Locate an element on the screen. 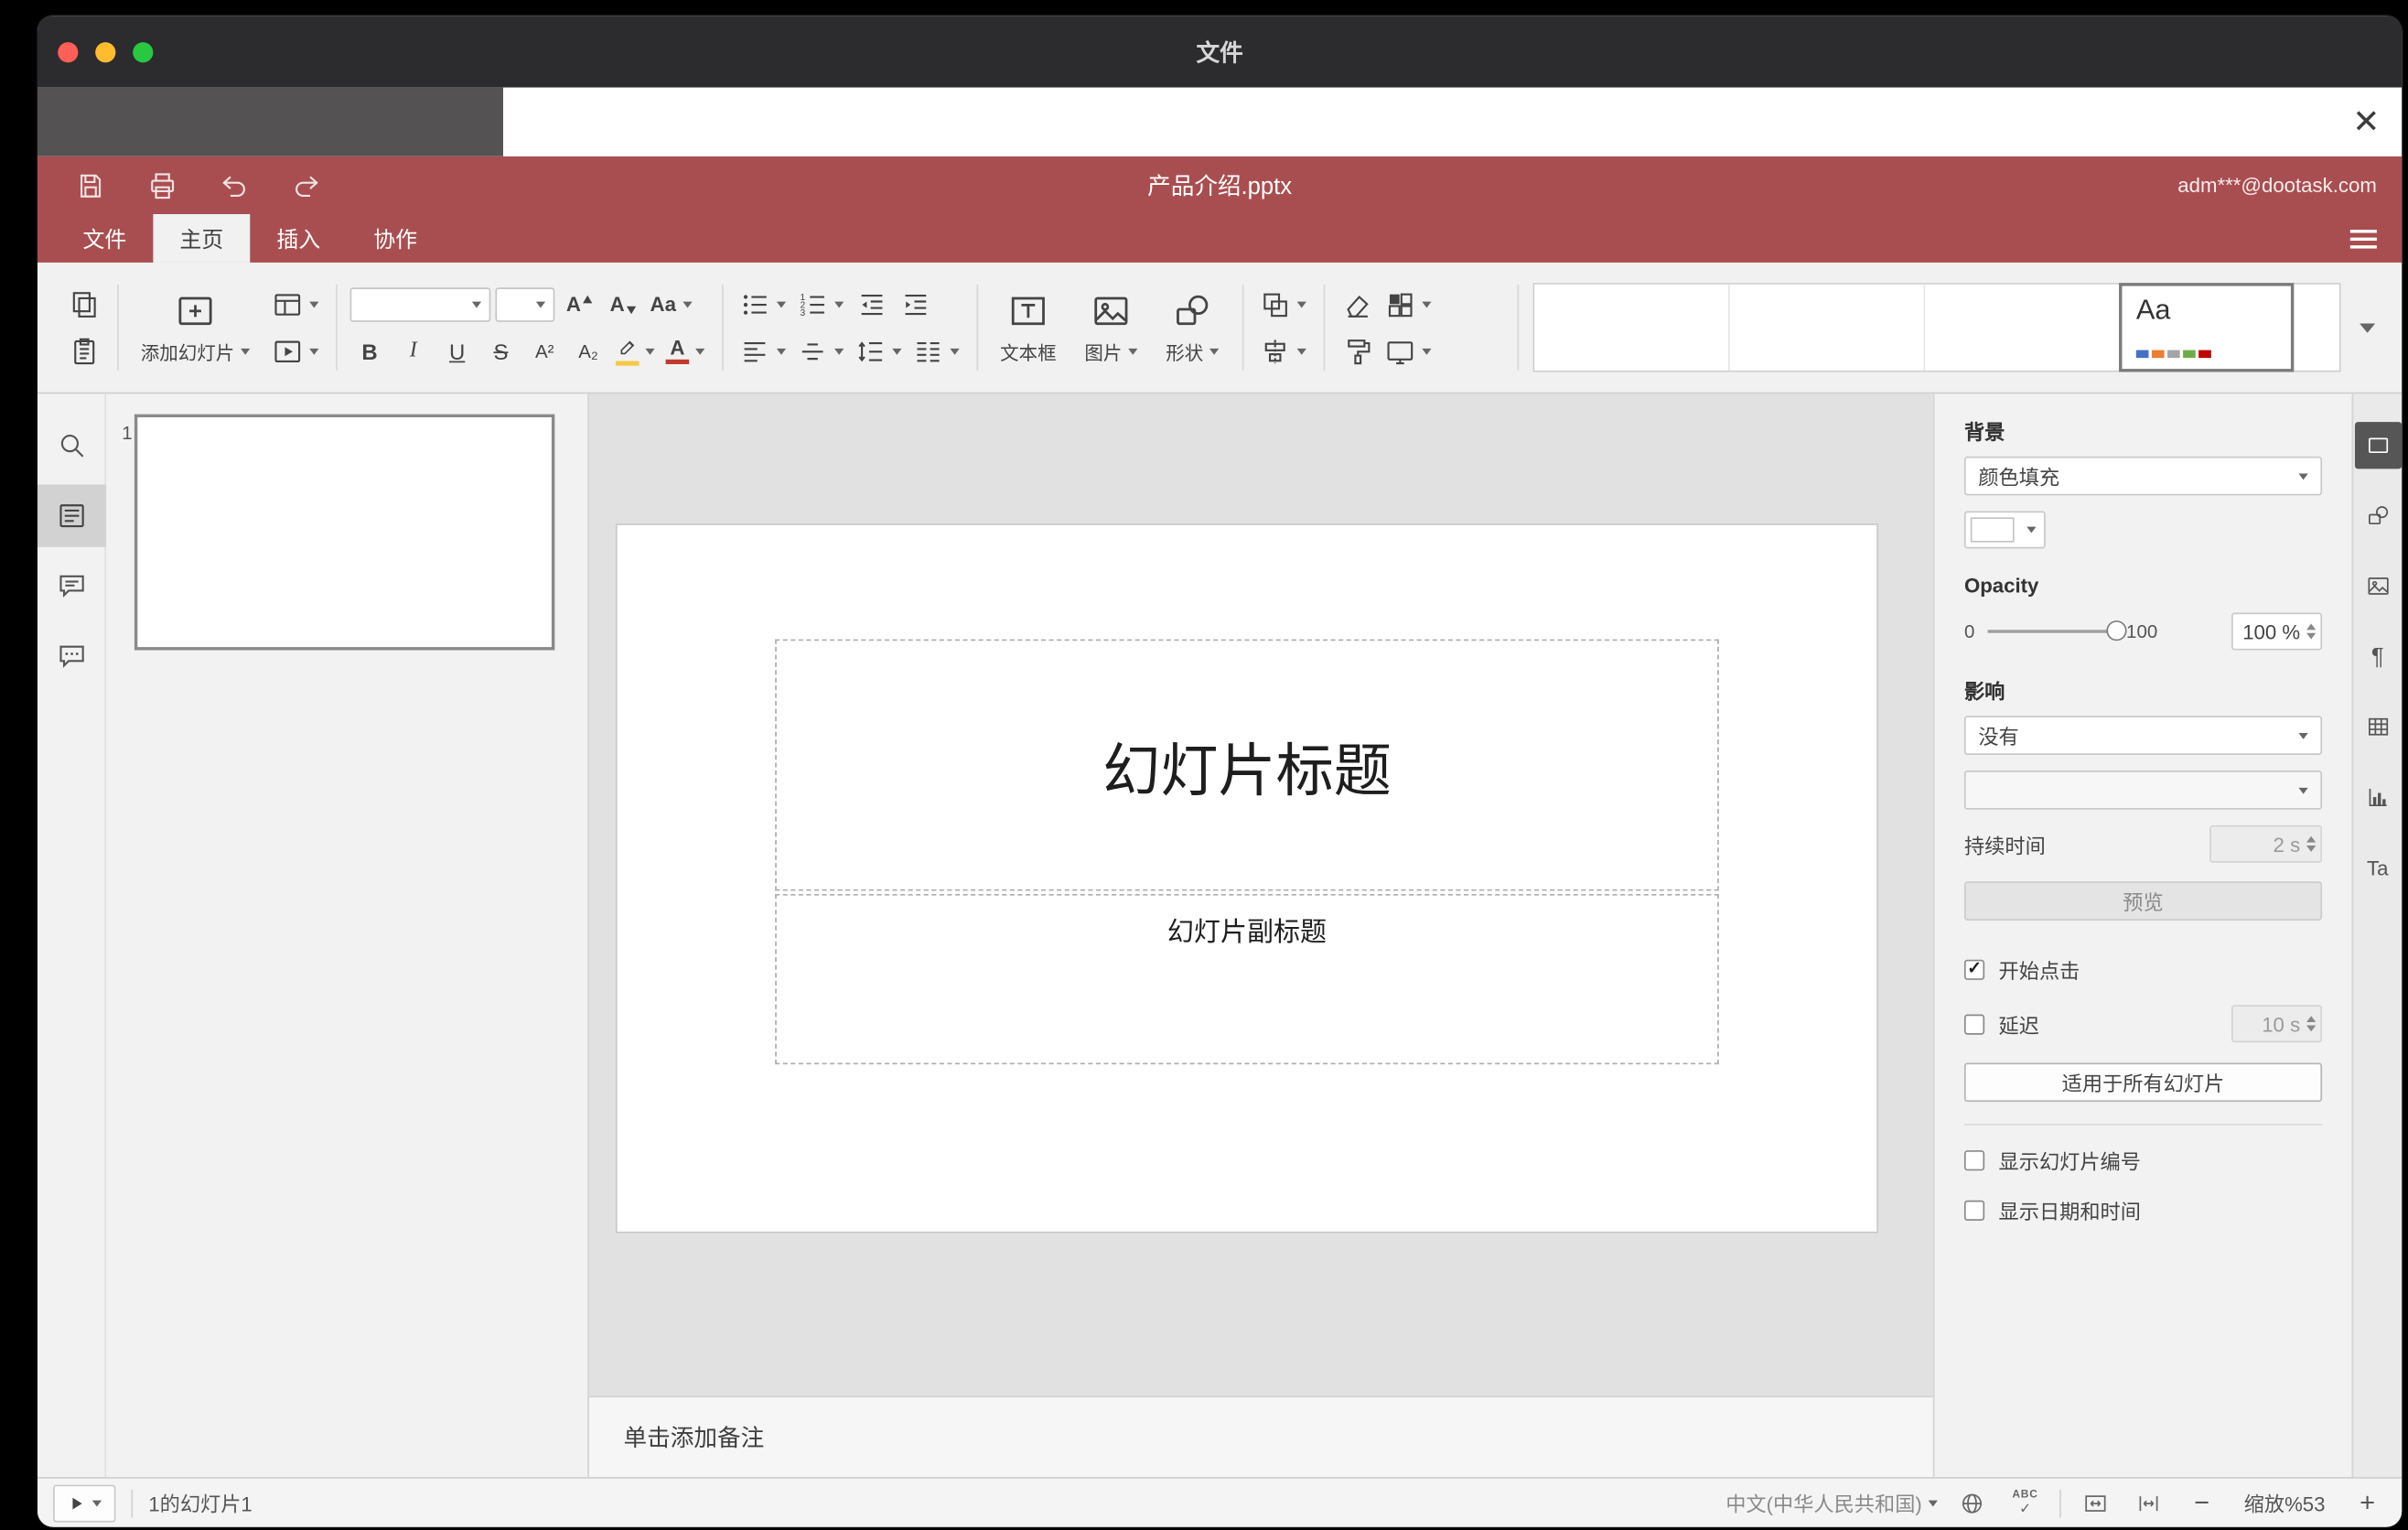  strikeout-button: S is located at coordinates (501, 350).